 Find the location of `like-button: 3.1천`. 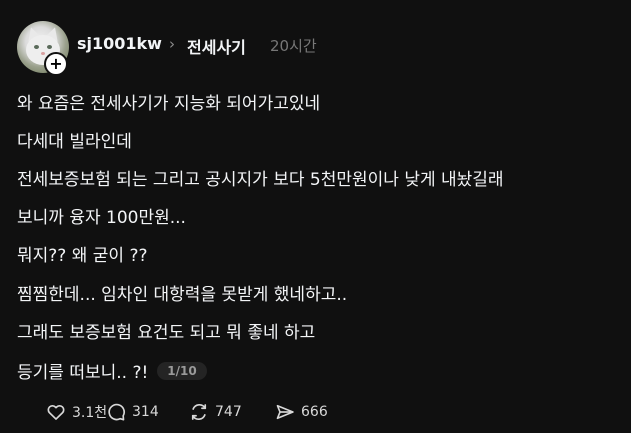

like-button: 3.1천 is located at coordinates (76, 412).